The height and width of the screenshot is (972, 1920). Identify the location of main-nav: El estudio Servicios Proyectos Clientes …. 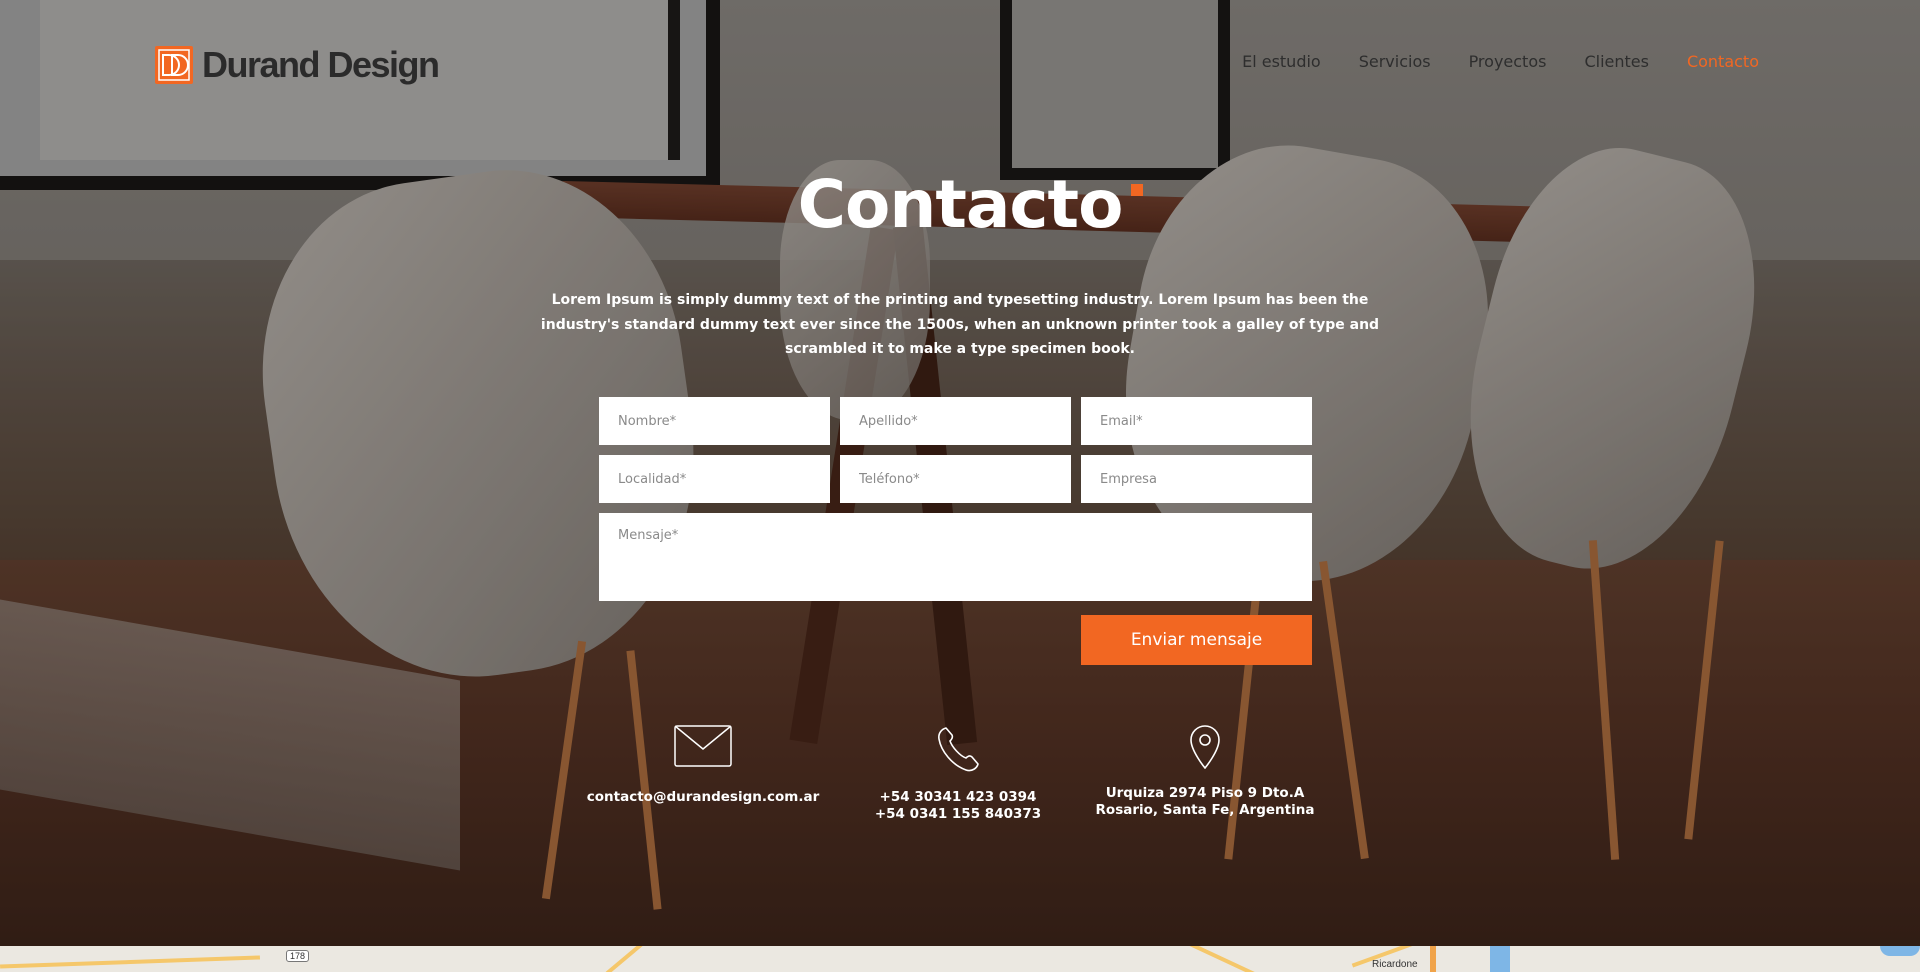
(1481, 61).